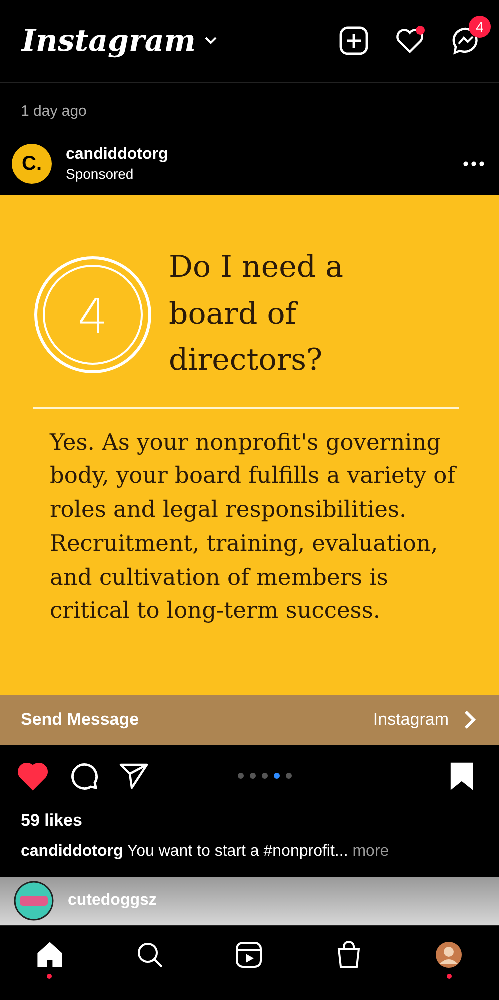 This screenshot has width=499, height=1000. What do you see at coordinates (52, 820) in the screenshot?
I see `likes-count: 59 likes` at bounding box center [52, 820].